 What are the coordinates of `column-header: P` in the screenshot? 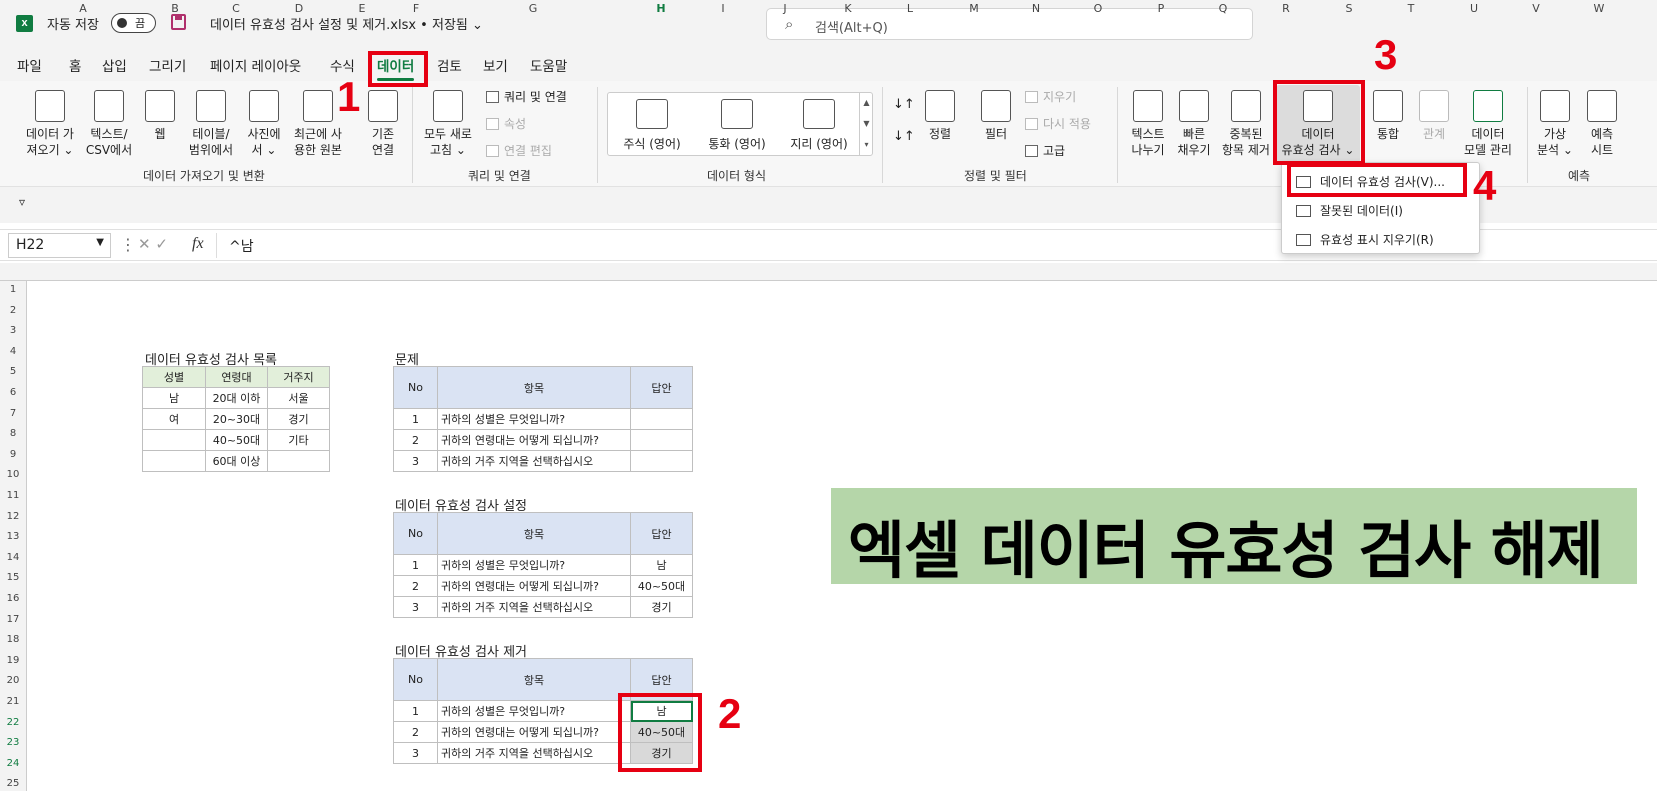 It's located at (1161, 8).